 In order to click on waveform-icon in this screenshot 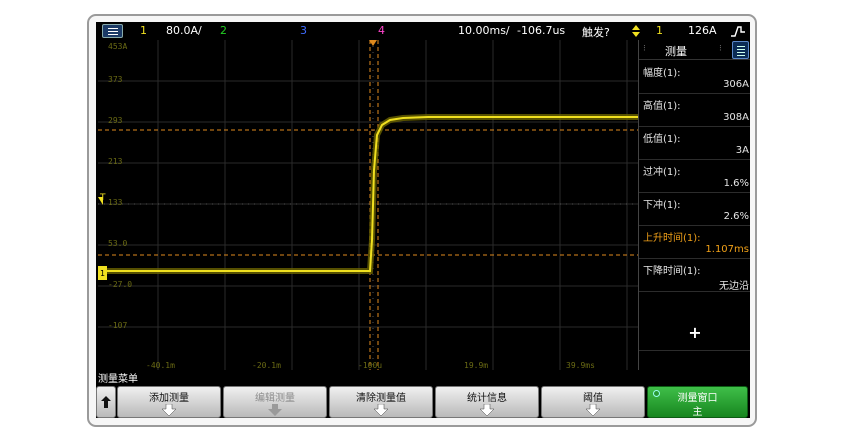, I will do `click(738, 31)`.